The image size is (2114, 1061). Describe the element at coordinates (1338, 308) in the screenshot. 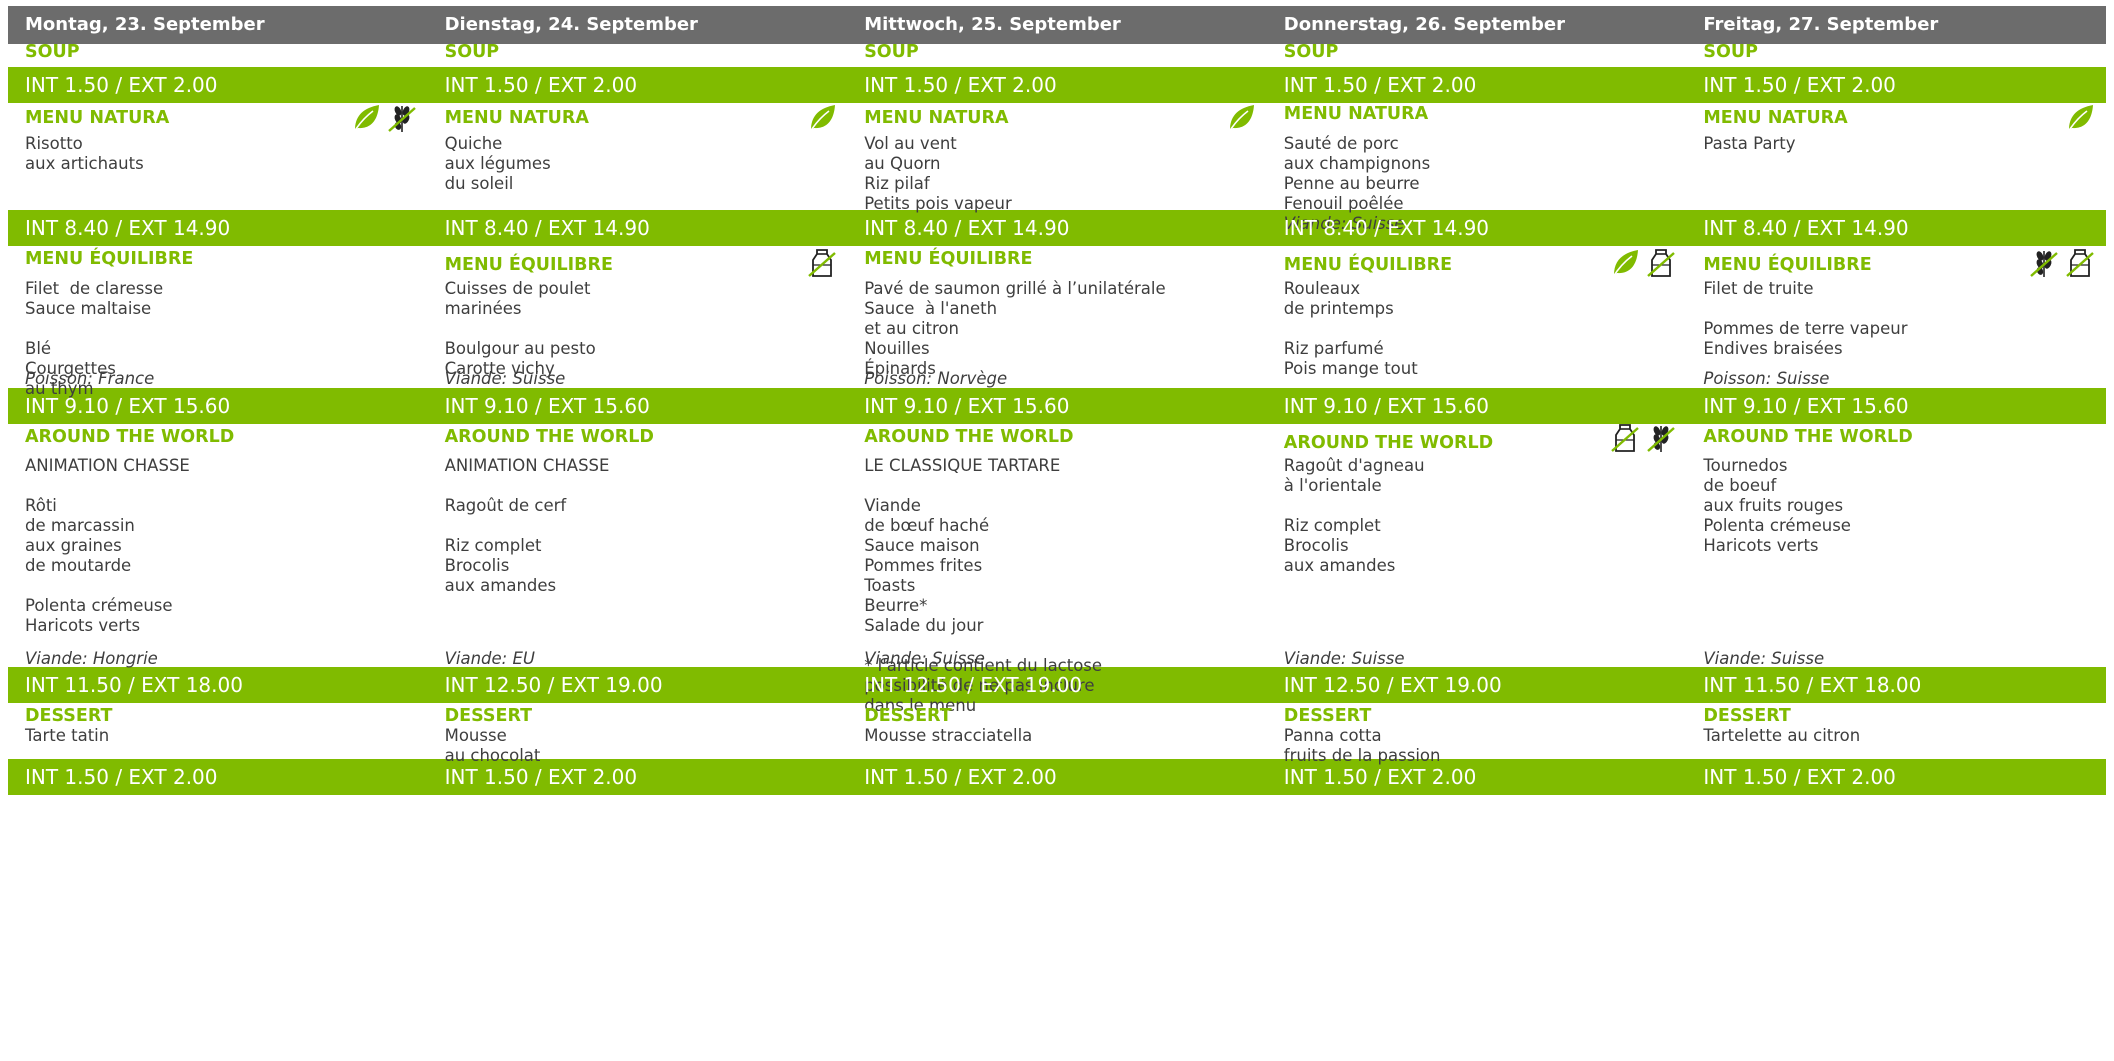

I see `dish-line: de printemps` at that location.